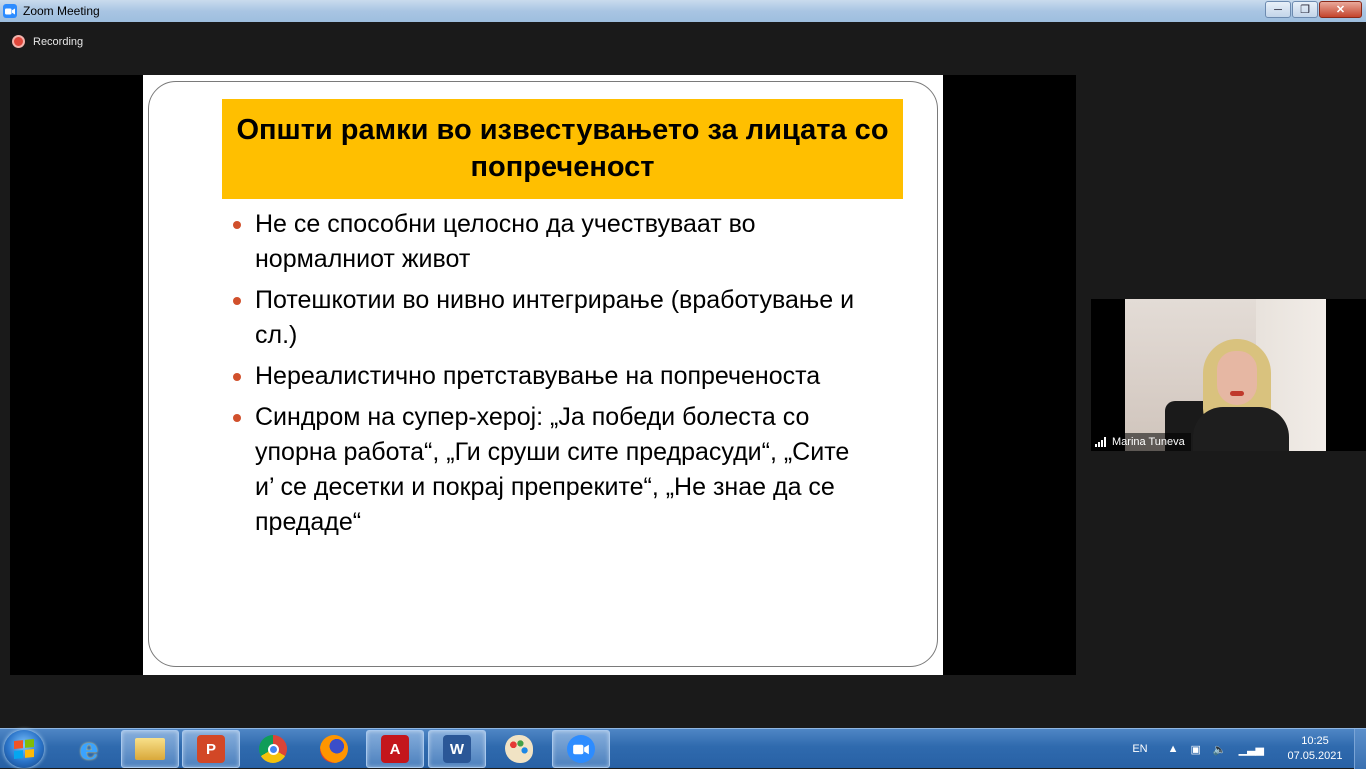 Image resolution: width=1366 pixels, height=769 pixels. I want to click on recording-indicator: Recording, so click(47, 41).